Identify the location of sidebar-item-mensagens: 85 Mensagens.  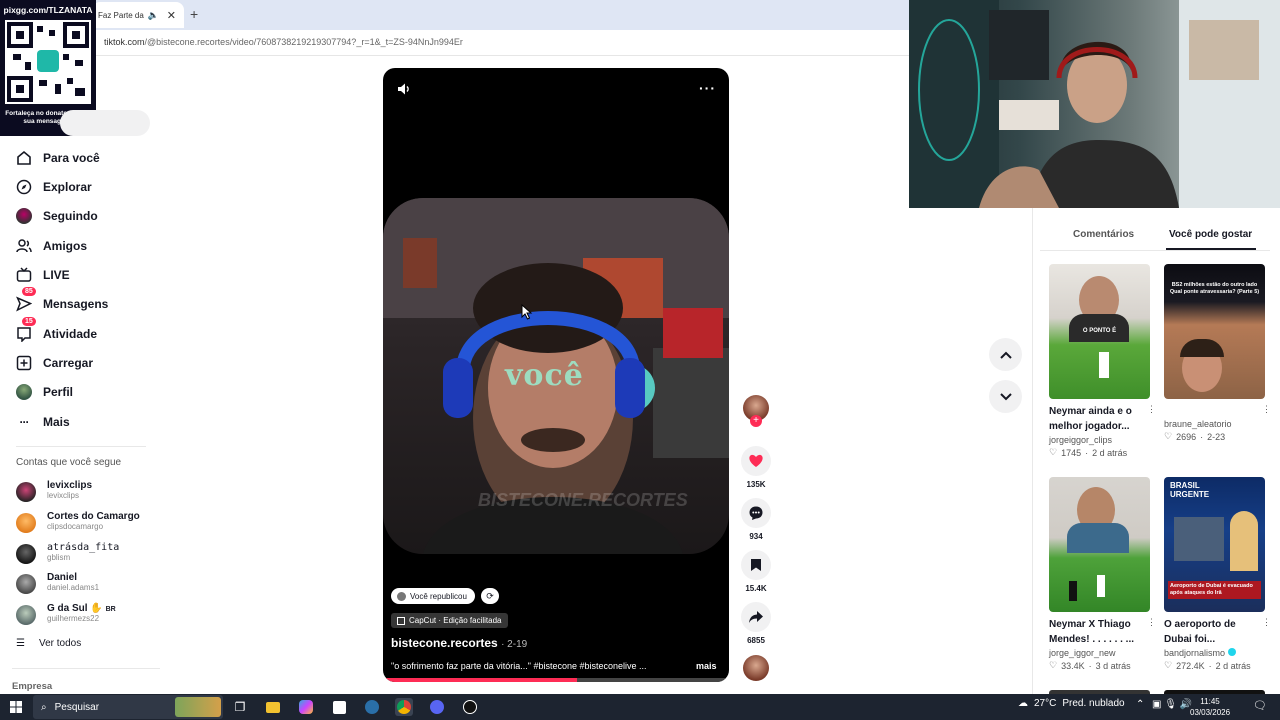
(91, 301).